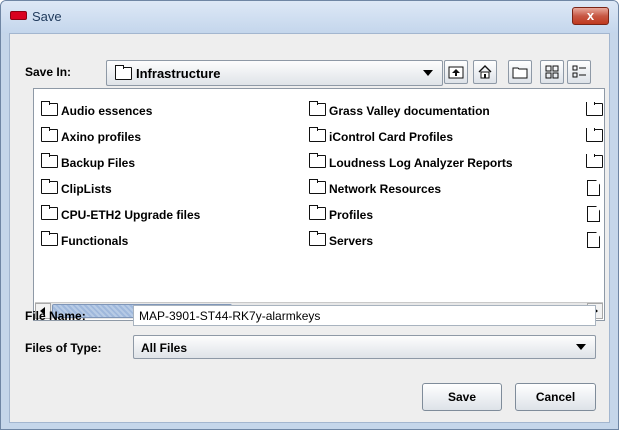  Describe the element at coordinates (555, 397) in the screenshot. I see `cancel-button: Cancel` at that location.